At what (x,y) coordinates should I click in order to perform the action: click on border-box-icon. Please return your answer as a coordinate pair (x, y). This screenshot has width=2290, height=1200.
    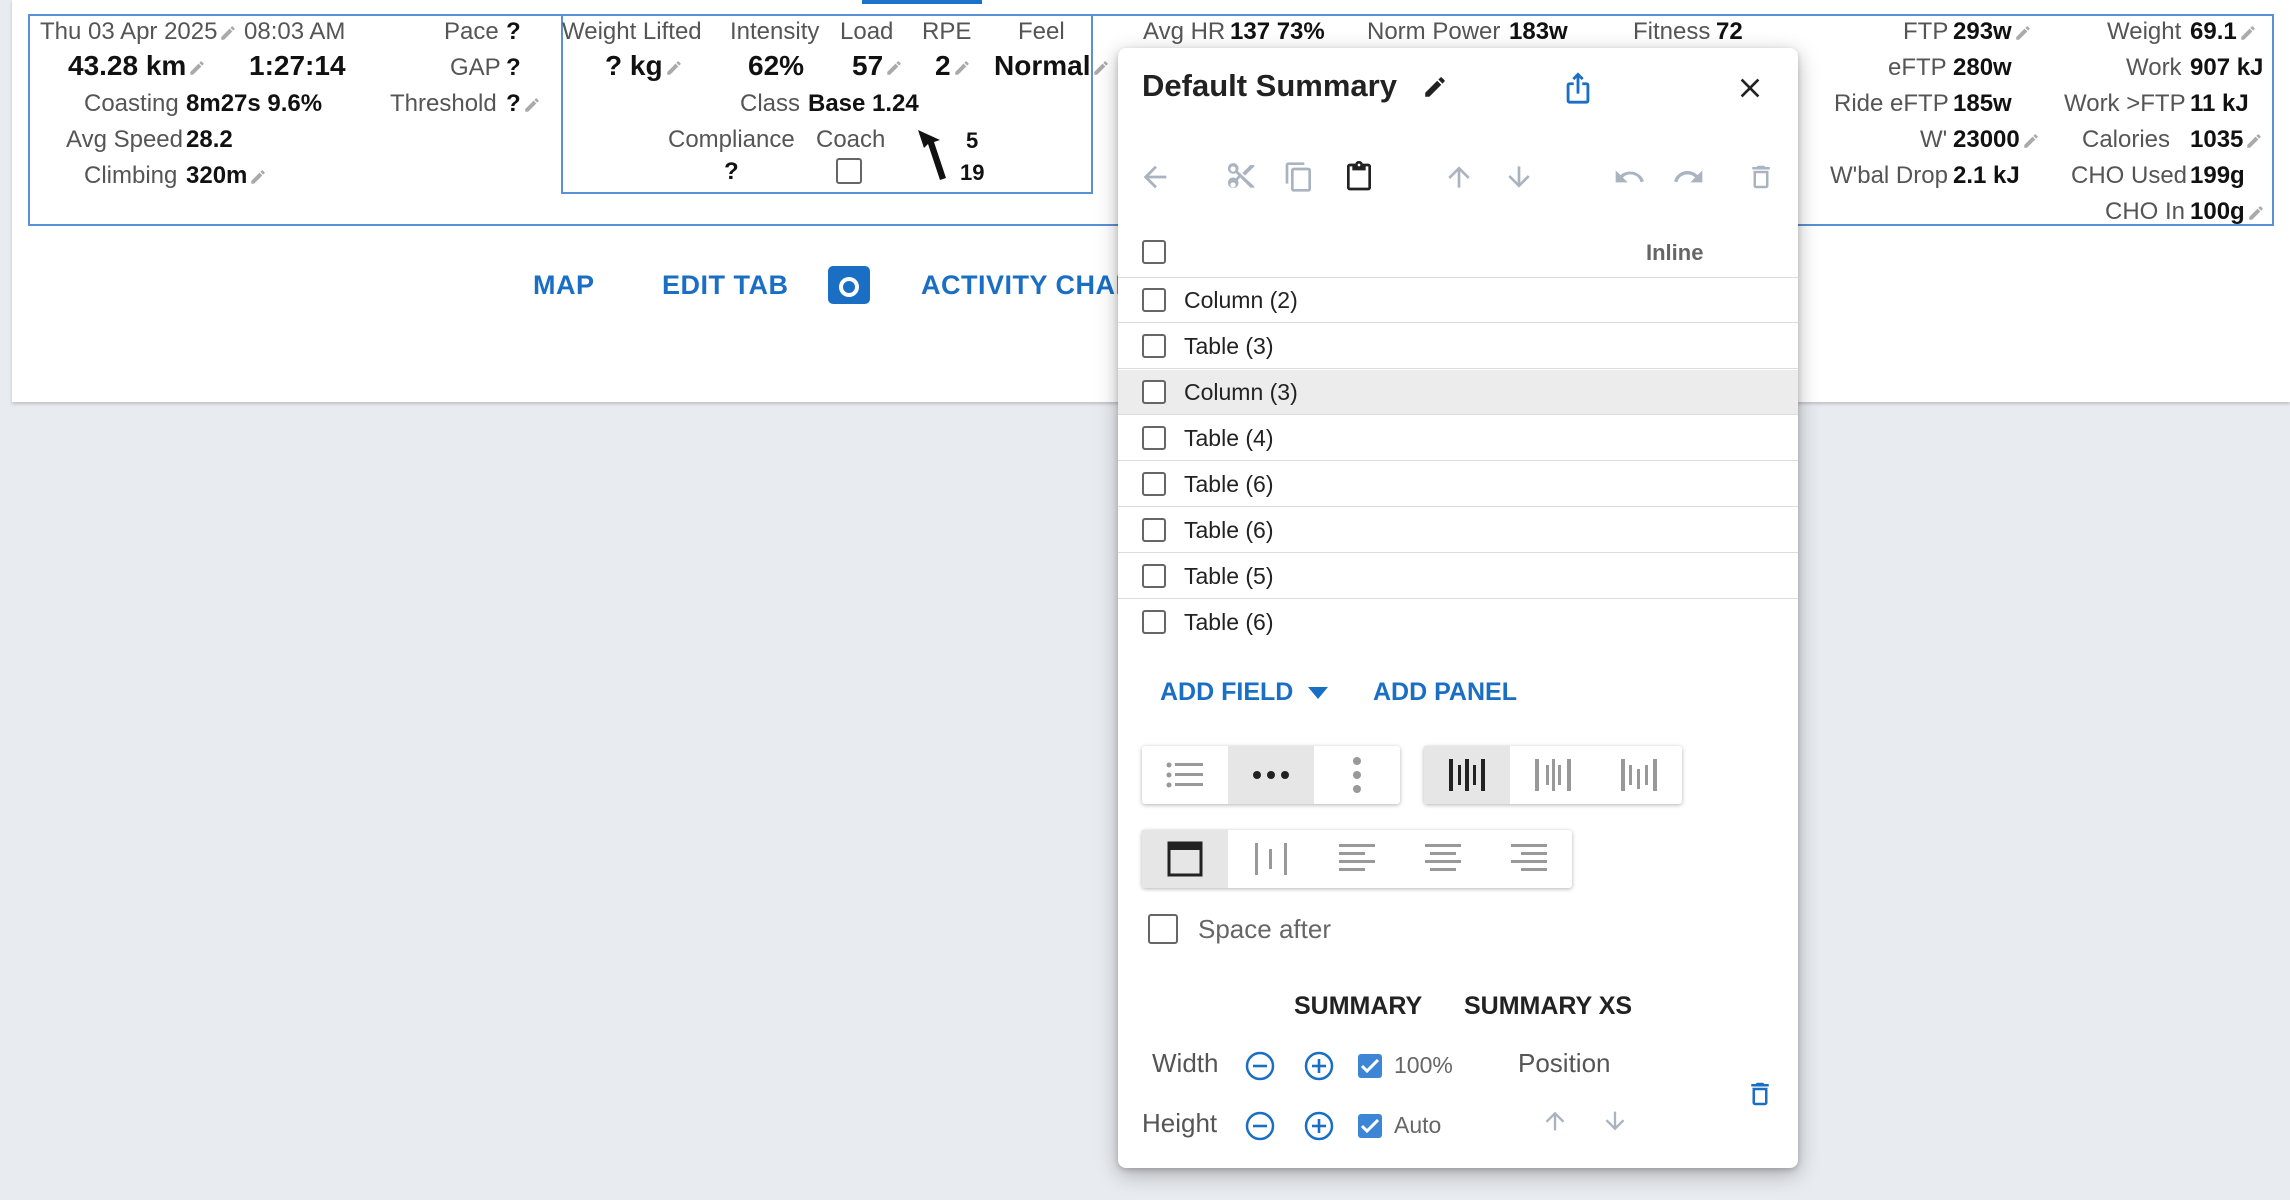
    Looking at the image, I should click on (1185, 859).